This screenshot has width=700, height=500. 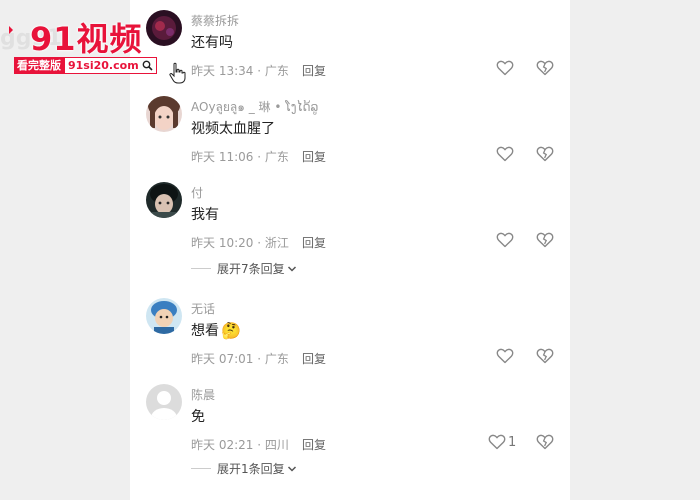 What do you see at coordinates (350, 434) in the screenshot?
I see `comment-item: 陈晨 免 昨天 02:21 · 四川 回复 1 展开1条回复` at bounding box center [350, 434].